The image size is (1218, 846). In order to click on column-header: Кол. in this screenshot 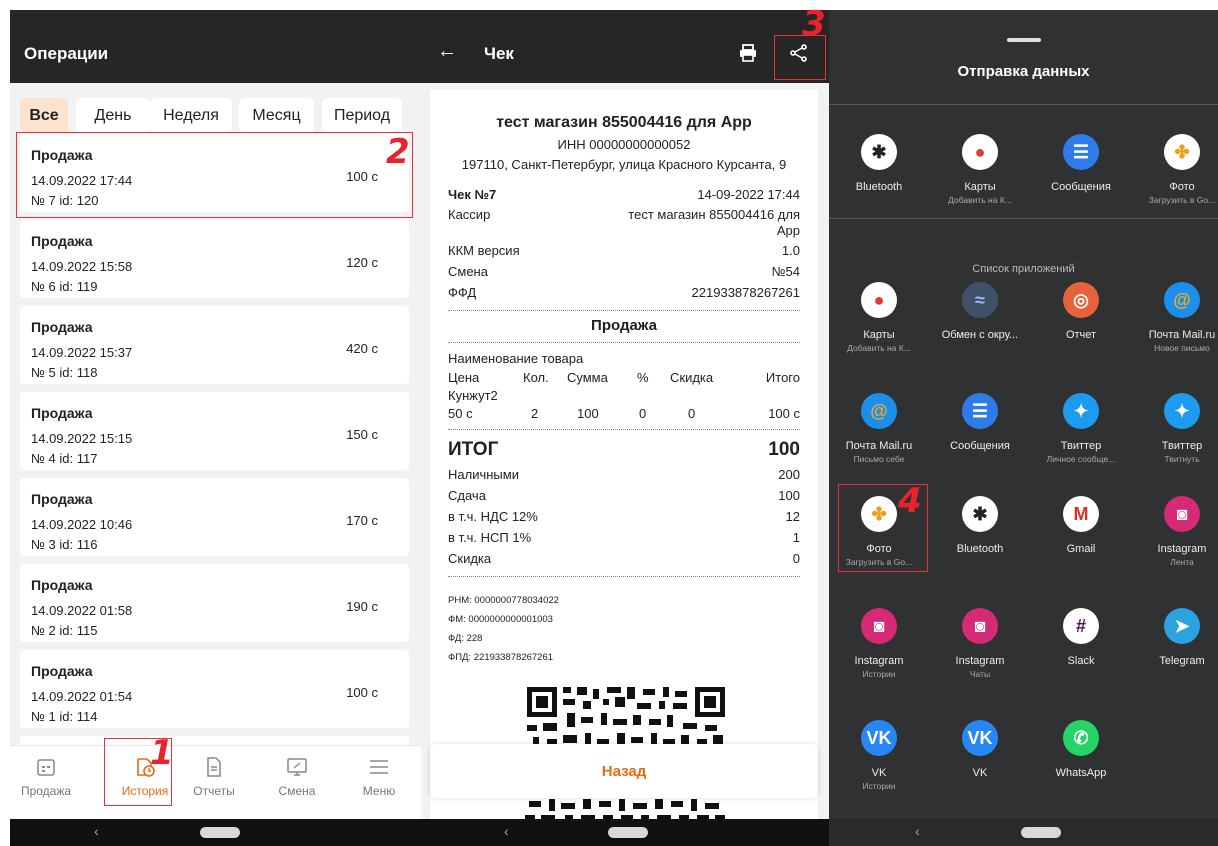, I will do `click(536, 377)`.